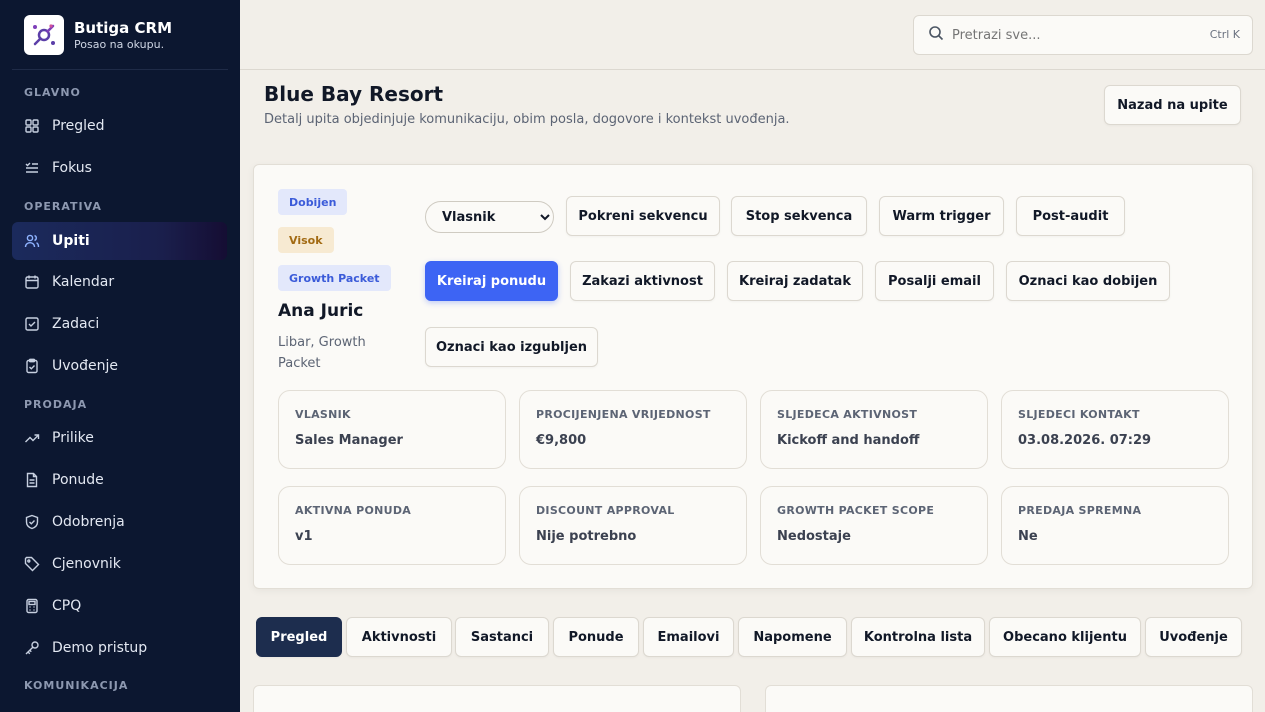 The image size is (1265, 712). I want to click on stat-label: PROCIJENJENA VRIJEDNOST, so click(623, 414).